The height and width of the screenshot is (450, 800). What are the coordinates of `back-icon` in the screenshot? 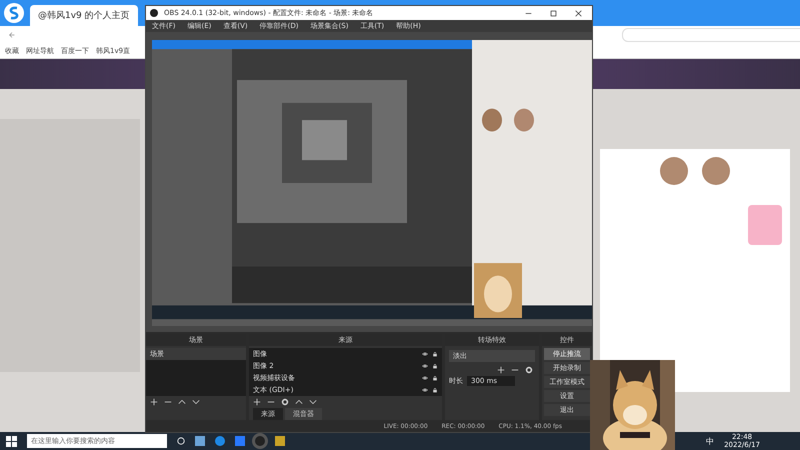 It's located at (12, 35).